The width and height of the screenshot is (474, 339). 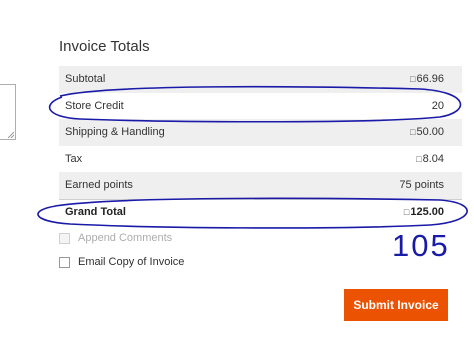 What do you see at coordinates (94, 105) in the screenshot?
I see `row-label: Store Credit` at bounding box center [94, 105].